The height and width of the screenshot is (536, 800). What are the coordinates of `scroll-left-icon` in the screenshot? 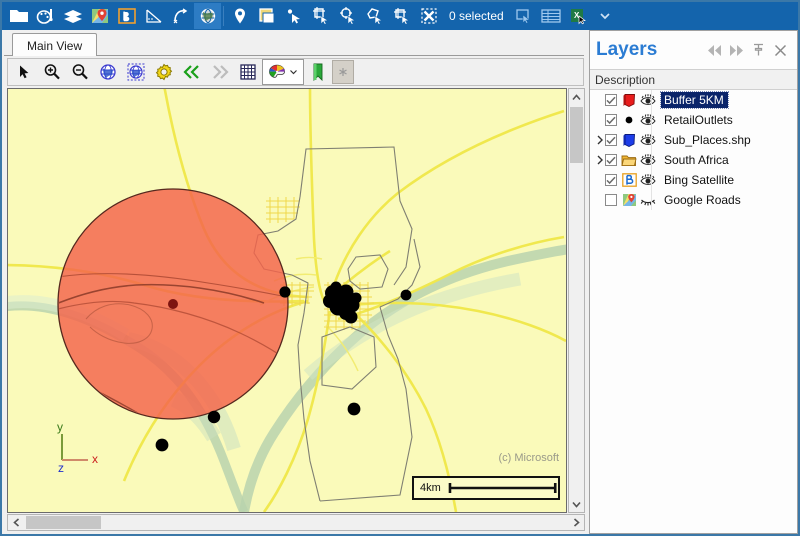 It's located at (16, 522).